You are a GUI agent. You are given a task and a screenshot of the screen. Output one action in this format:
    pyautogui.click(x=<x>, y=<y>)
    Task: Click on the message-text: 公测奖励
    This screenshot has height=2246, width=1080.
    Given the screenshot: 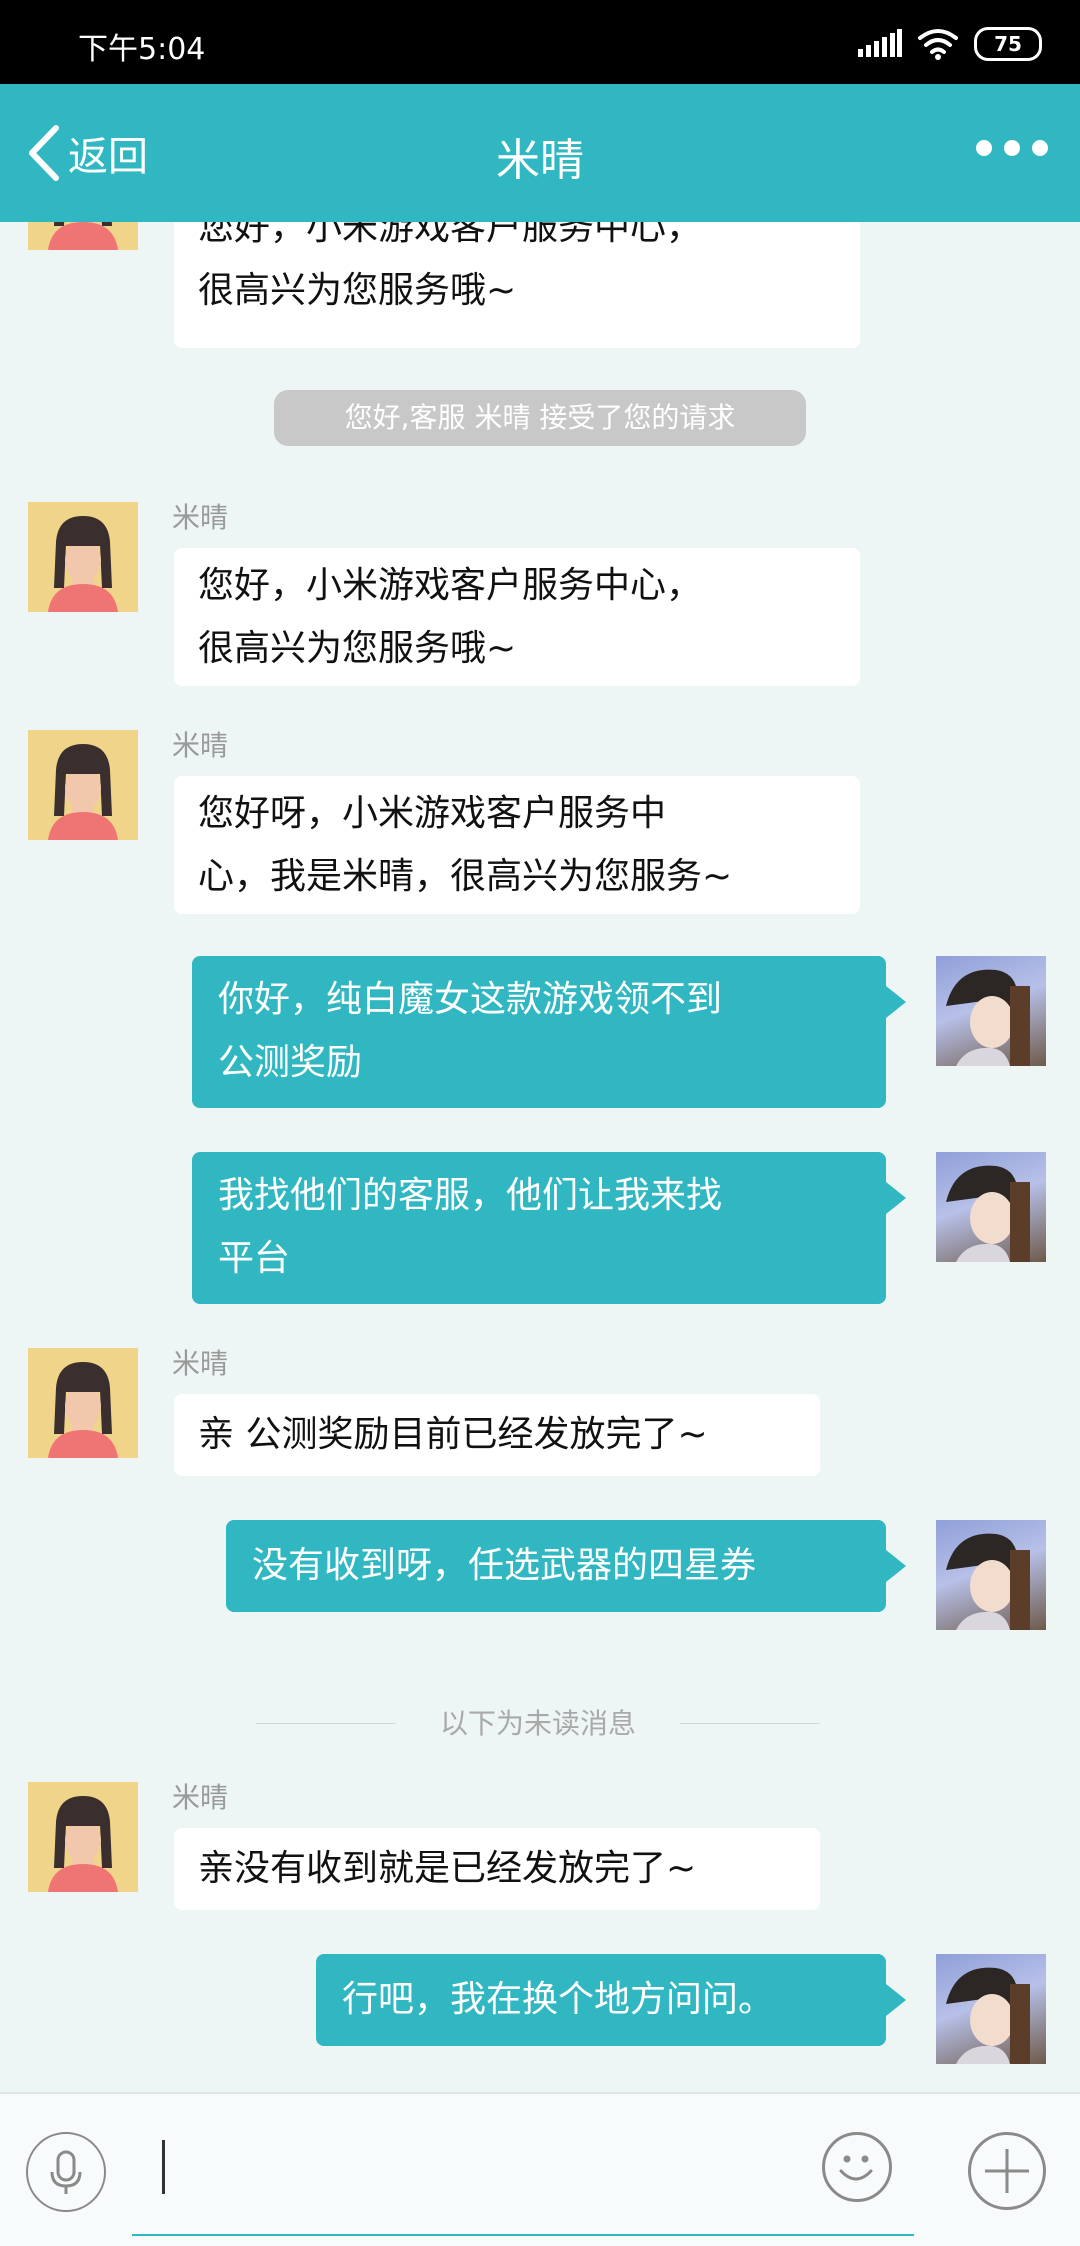 What is the action you would take?
    pyautogui.click(x=290, y=1062)
    